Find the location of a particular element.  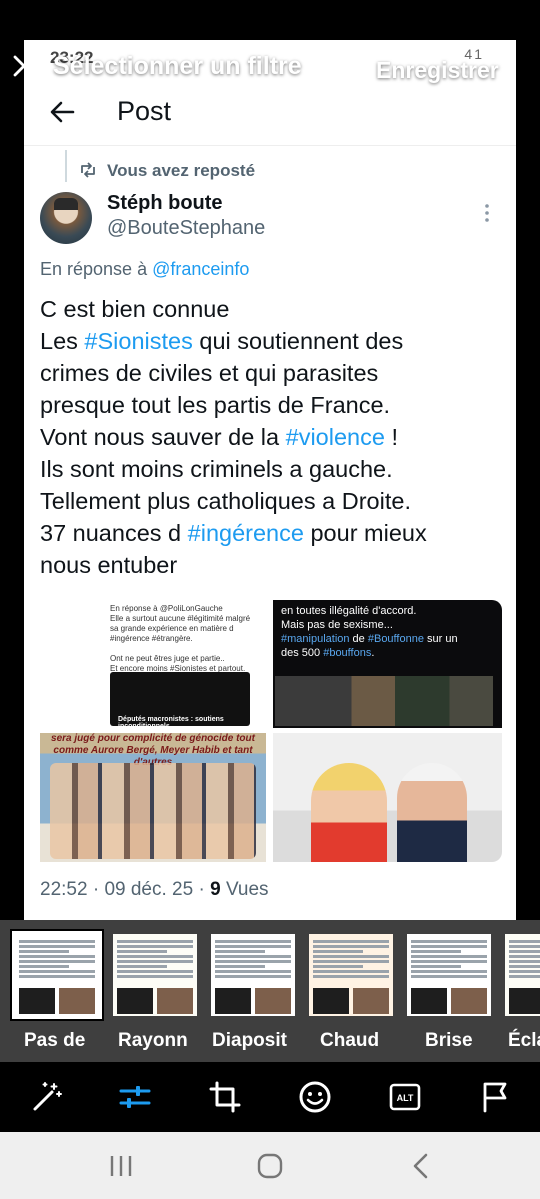

post-line: Tellement plus catholiques a Droite. is located at coordinates (225, 501).